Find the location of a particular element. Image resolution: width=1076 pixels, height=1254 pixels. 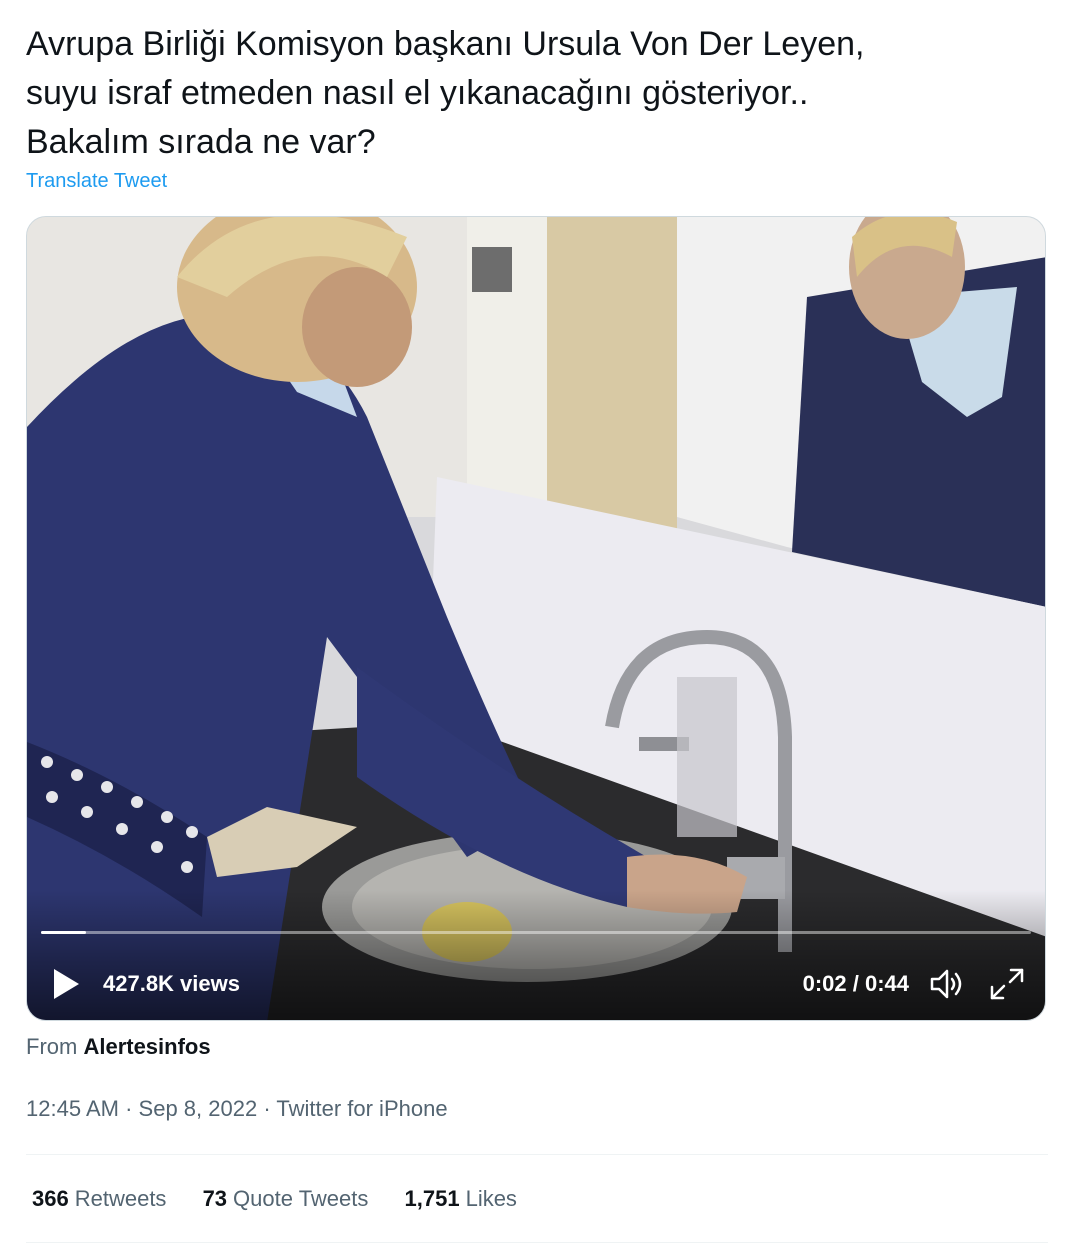

controls-overlay is located at coordinates (536, 955).